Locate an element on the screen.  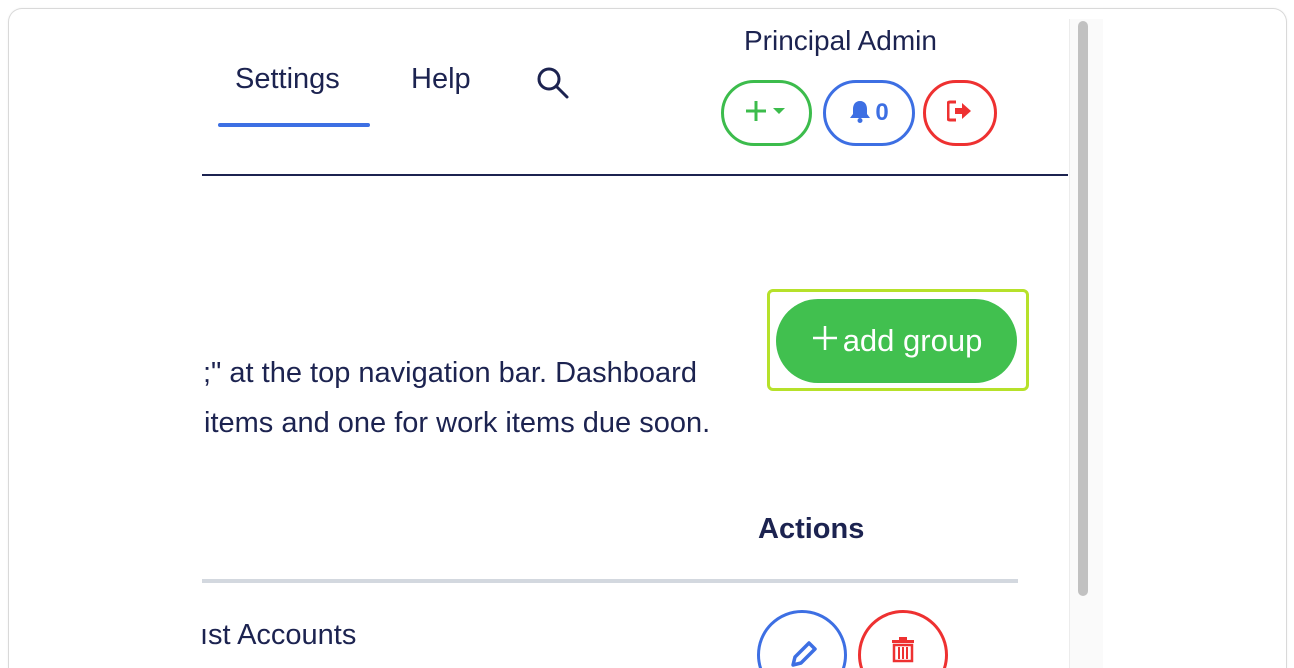
description-line-1: ;" at the top navigation bar. Dashboard is located at coordinates (450, 373).